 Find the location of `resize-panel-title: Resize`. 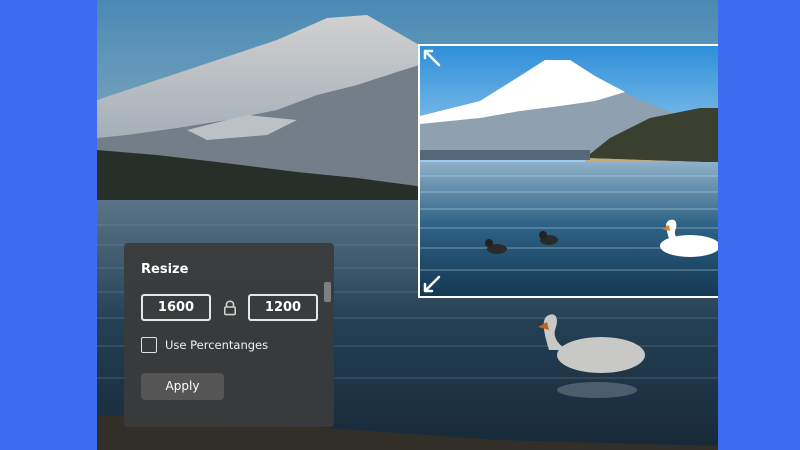

resize-panel-title: Resize is located at coordinates (165, 269).